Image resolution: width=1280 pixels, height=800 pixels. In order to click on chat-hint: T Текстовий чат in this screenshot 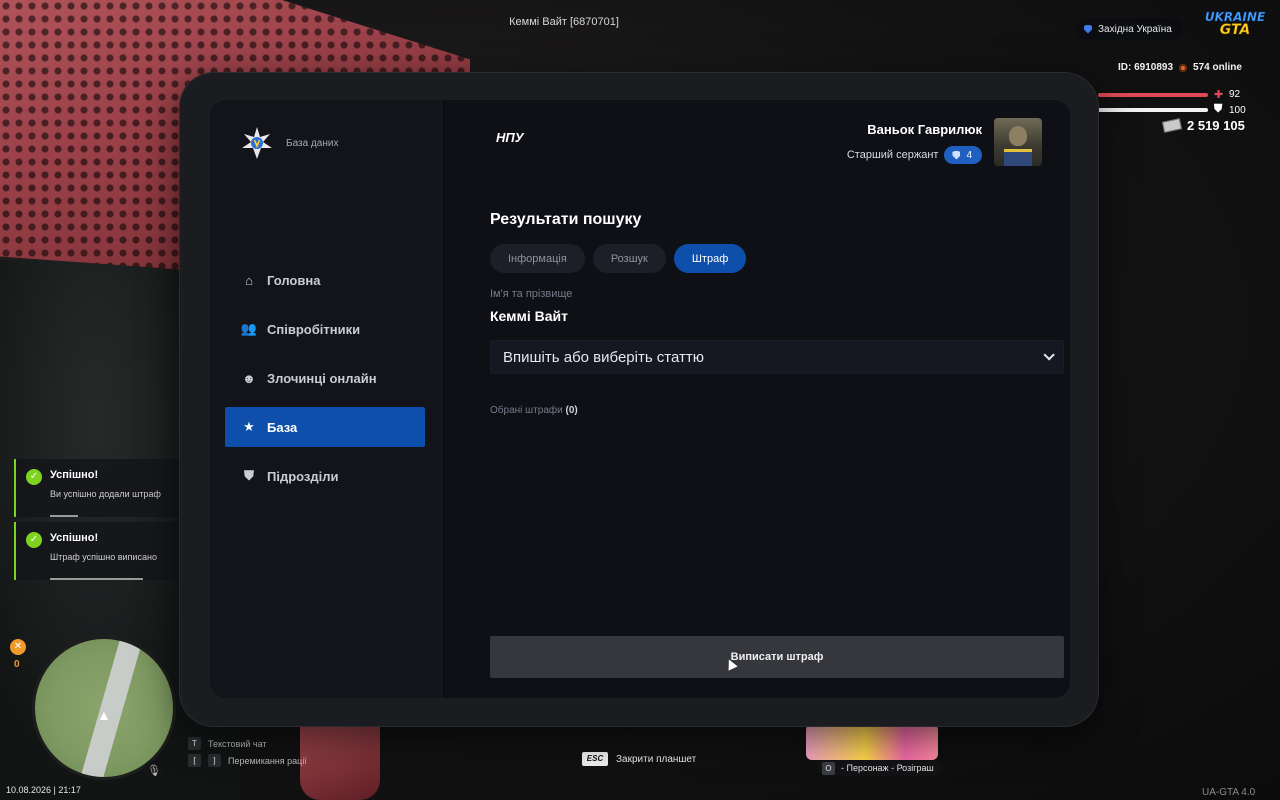, I will do `click(227, 743)`.